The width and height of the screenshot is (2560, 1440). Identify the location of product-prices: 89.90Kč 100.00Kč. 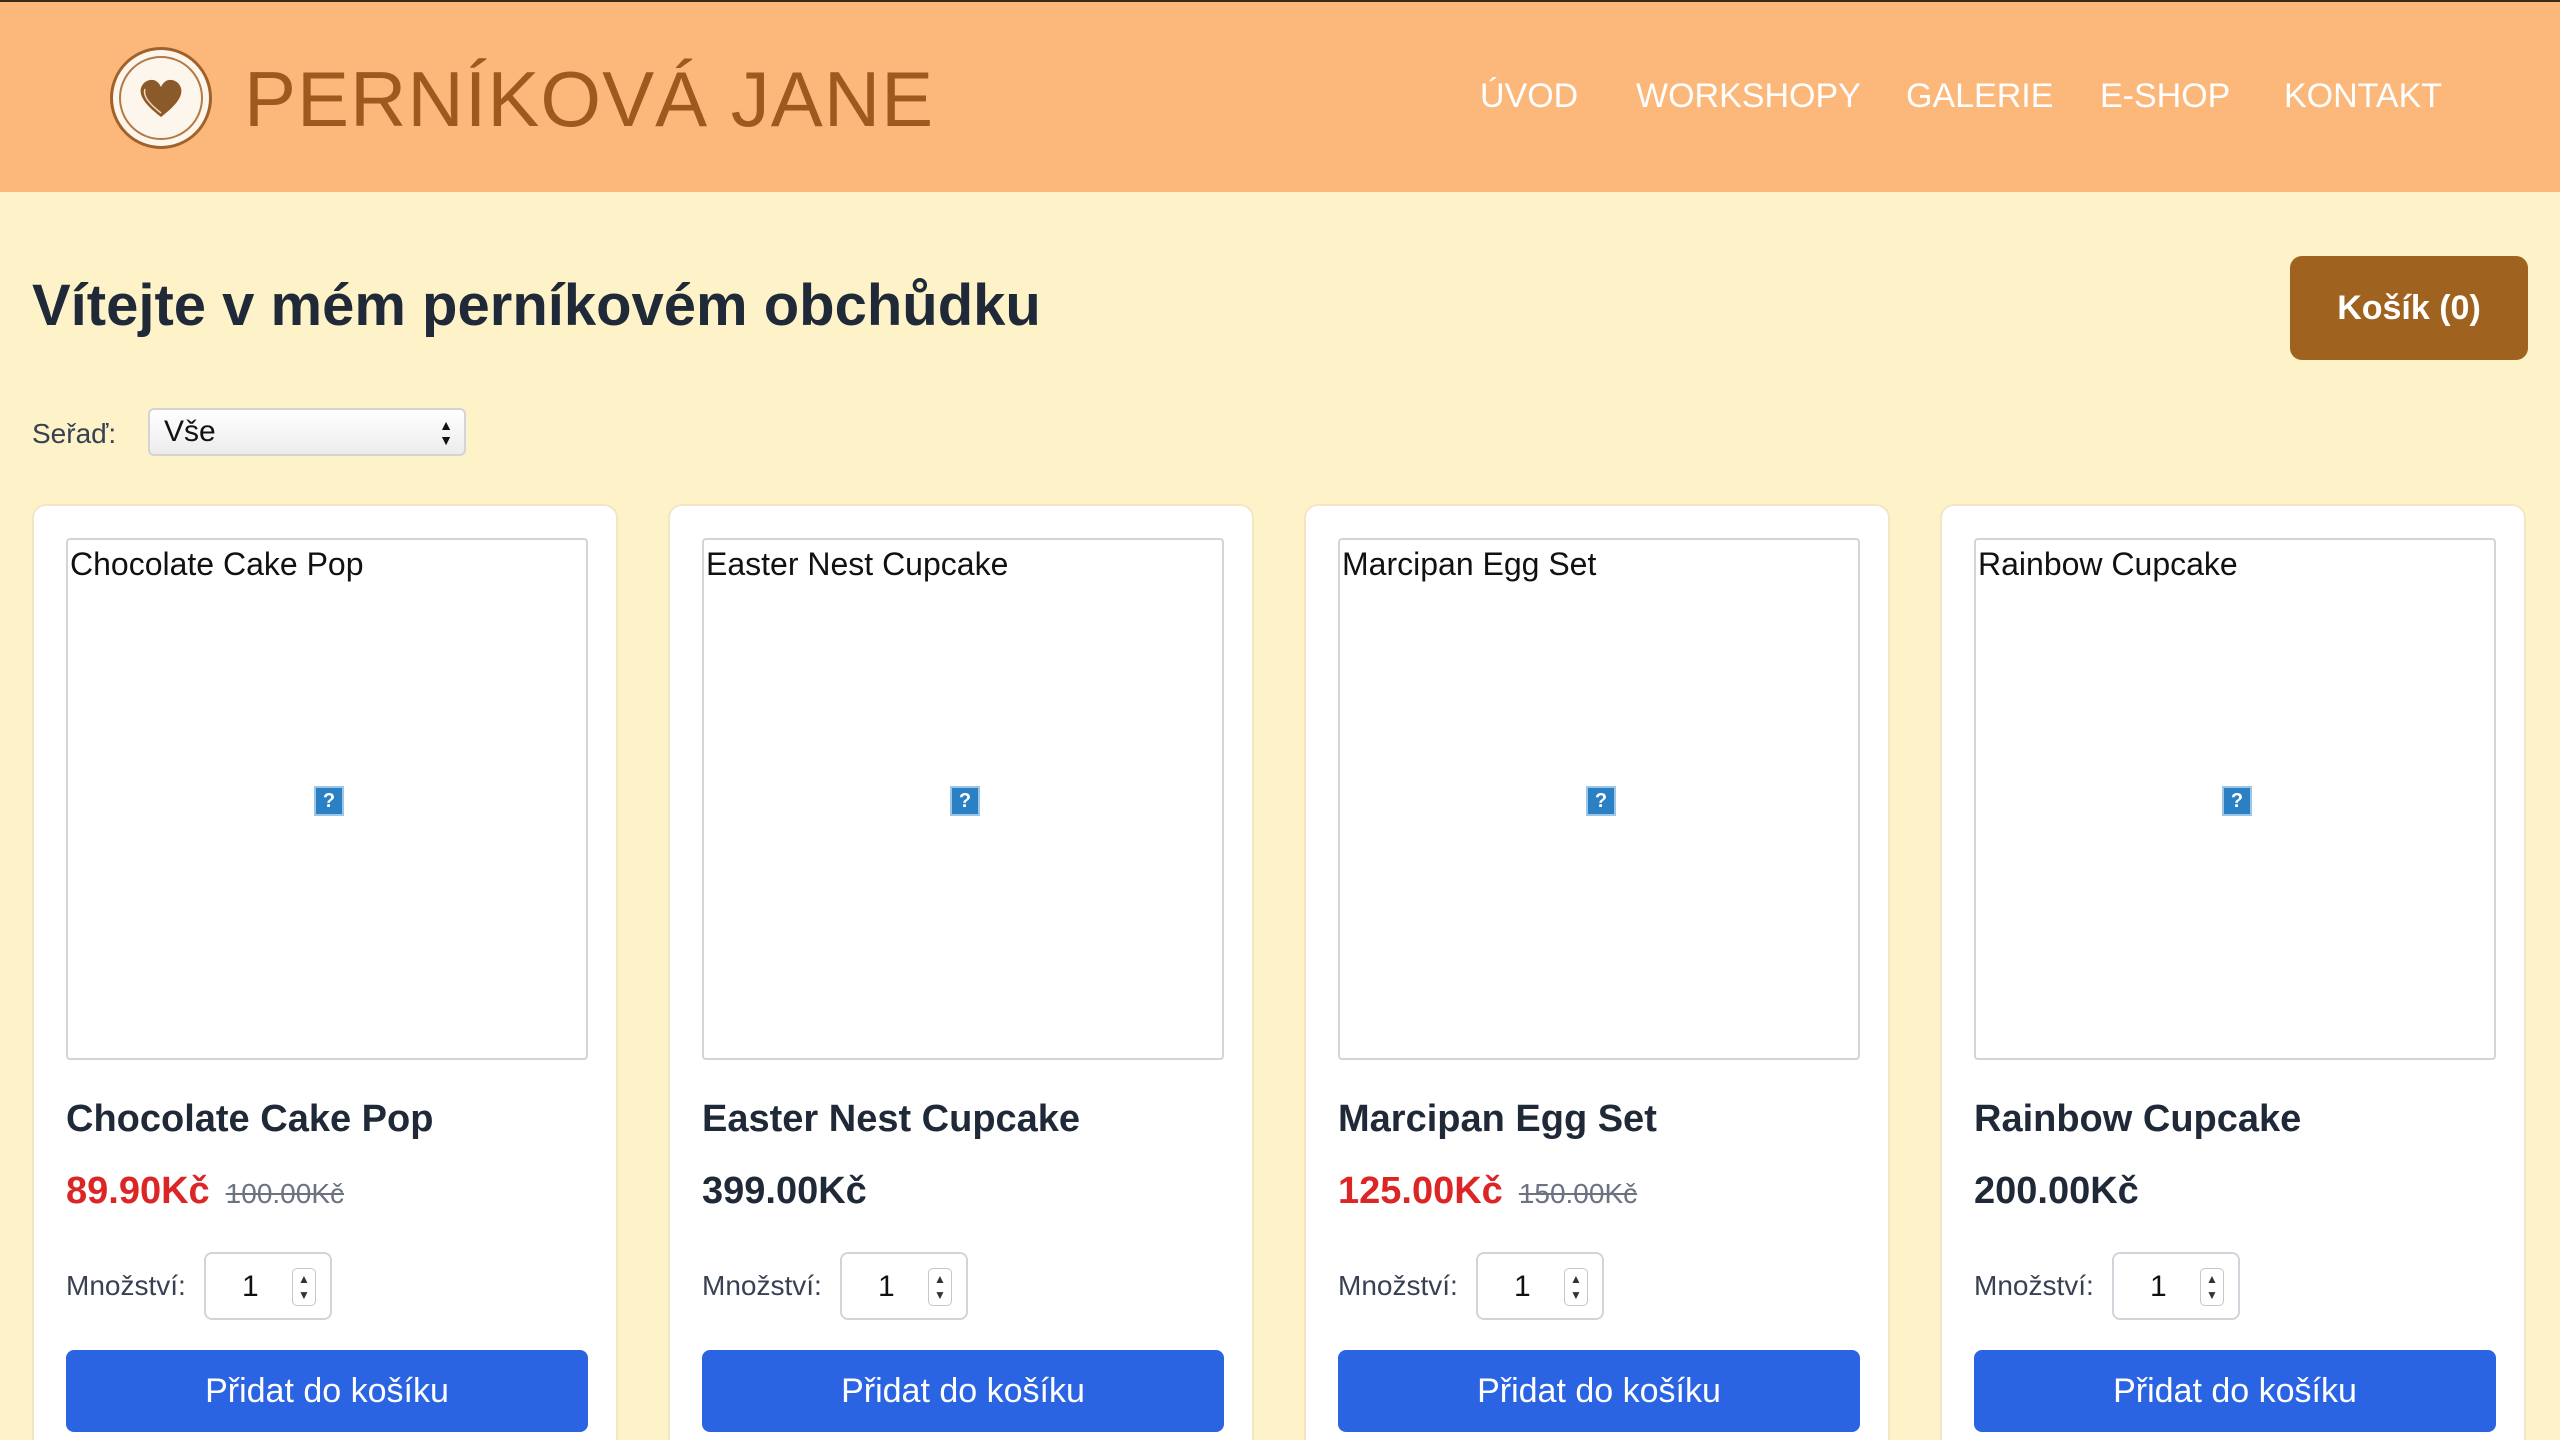
(205, 1192).